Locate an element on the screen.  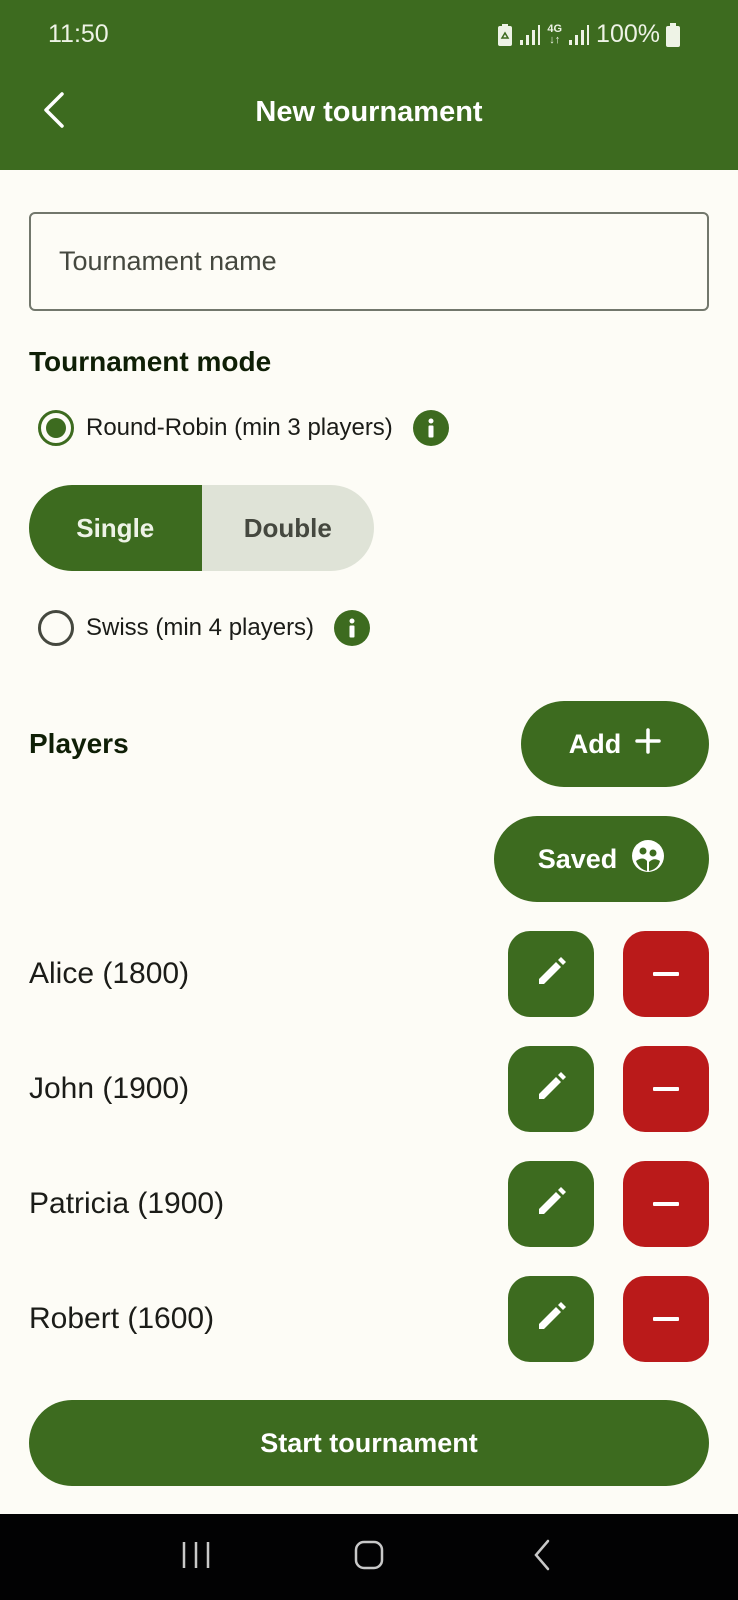
home-button is located at coordinates (369, 1557).